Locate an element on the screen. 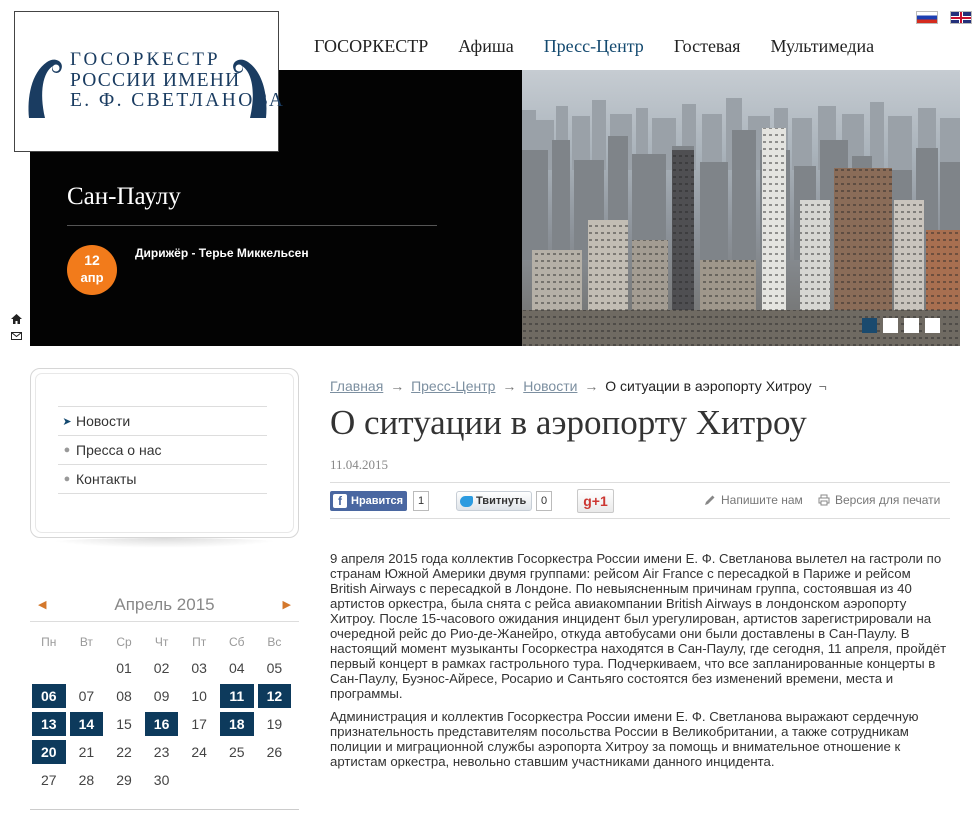 Image resolution: width=980 pixels, height=820 pixels. calendar-day: 08 is located at coordinates (124, 696).